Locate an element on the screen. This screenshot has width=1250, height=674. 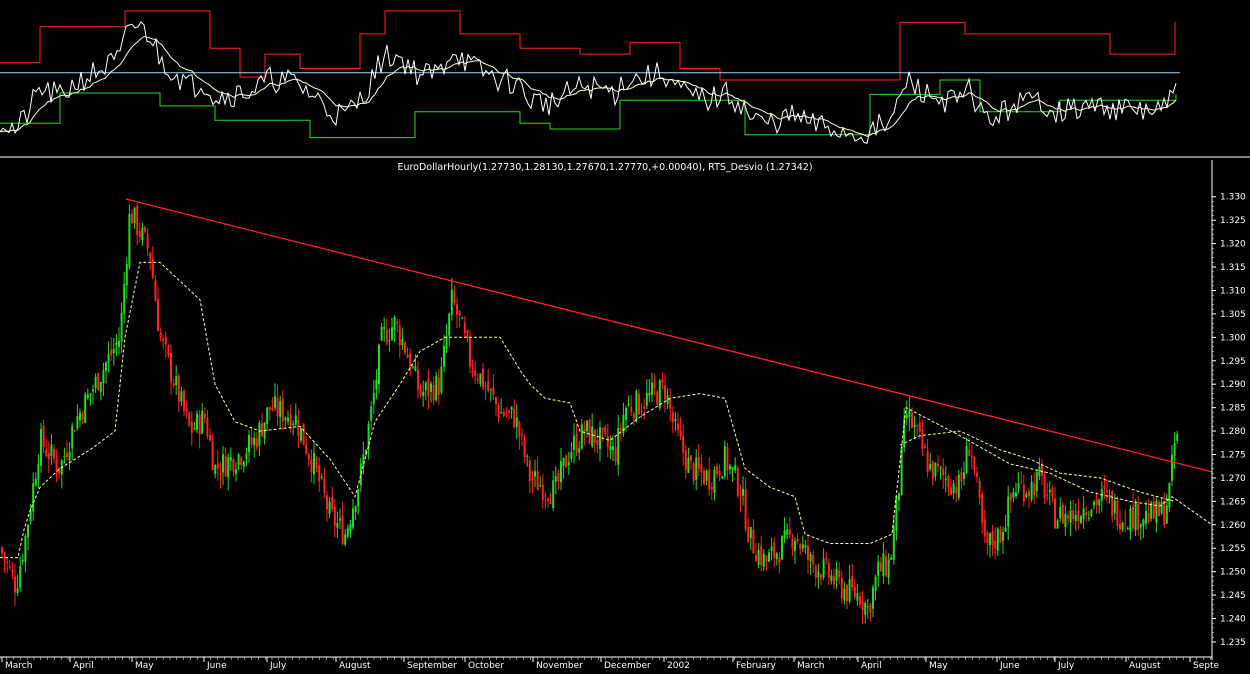
x-tick-label: August is located at coordinates (1145, 665).